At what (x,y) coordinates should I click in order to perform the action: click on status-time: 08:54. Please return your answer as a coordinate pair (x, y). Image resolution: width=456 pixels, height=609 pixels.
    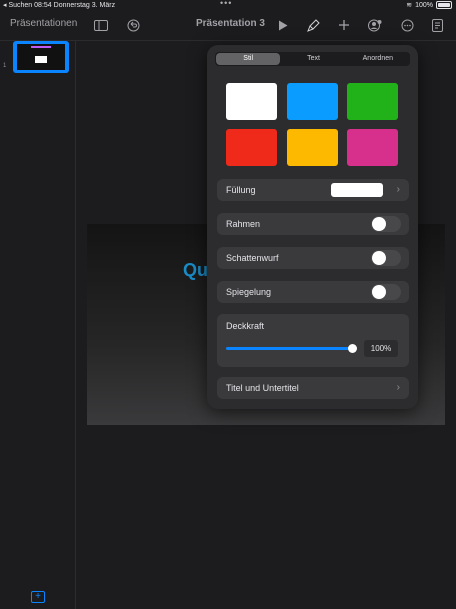
    Looking at the image, I should click on (43, 5).